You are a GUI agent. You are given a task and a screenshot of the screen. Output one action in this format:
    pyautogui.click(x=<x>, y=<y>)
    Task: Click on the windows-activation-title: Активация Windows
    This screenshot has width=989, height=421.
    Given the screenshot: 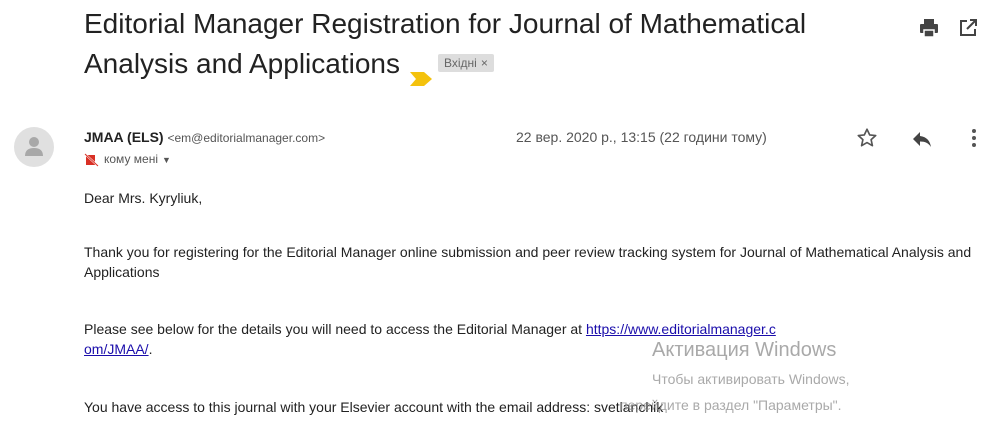 What is the action you would take?
    pyautogui.click(x=744, y=350)
    